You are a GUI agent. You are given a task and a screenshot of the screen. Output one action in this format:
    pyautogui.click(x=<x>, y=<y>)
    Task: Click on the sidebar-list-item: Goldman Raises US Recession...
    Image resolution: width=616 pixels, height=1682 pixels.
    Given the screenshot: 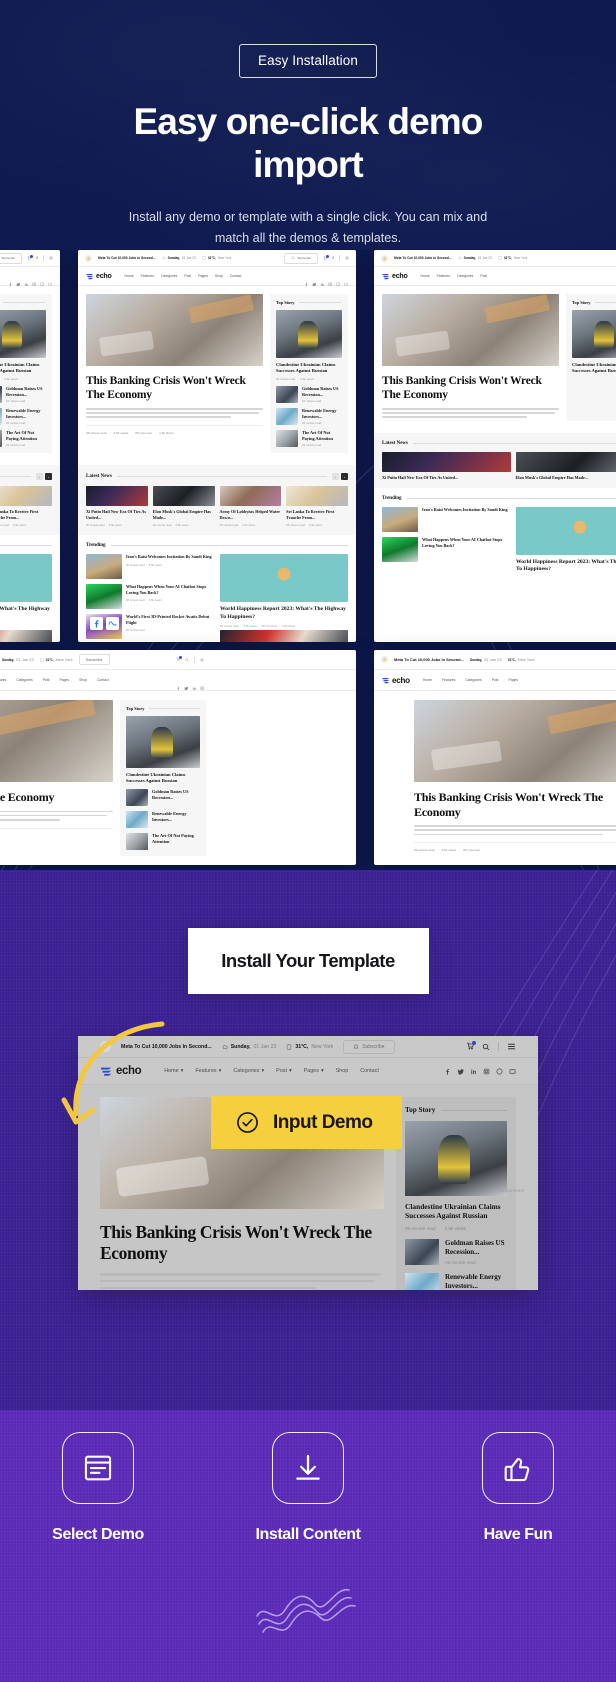 What is the action you would take?
    pyautogui.click(x=163, y=797)
    